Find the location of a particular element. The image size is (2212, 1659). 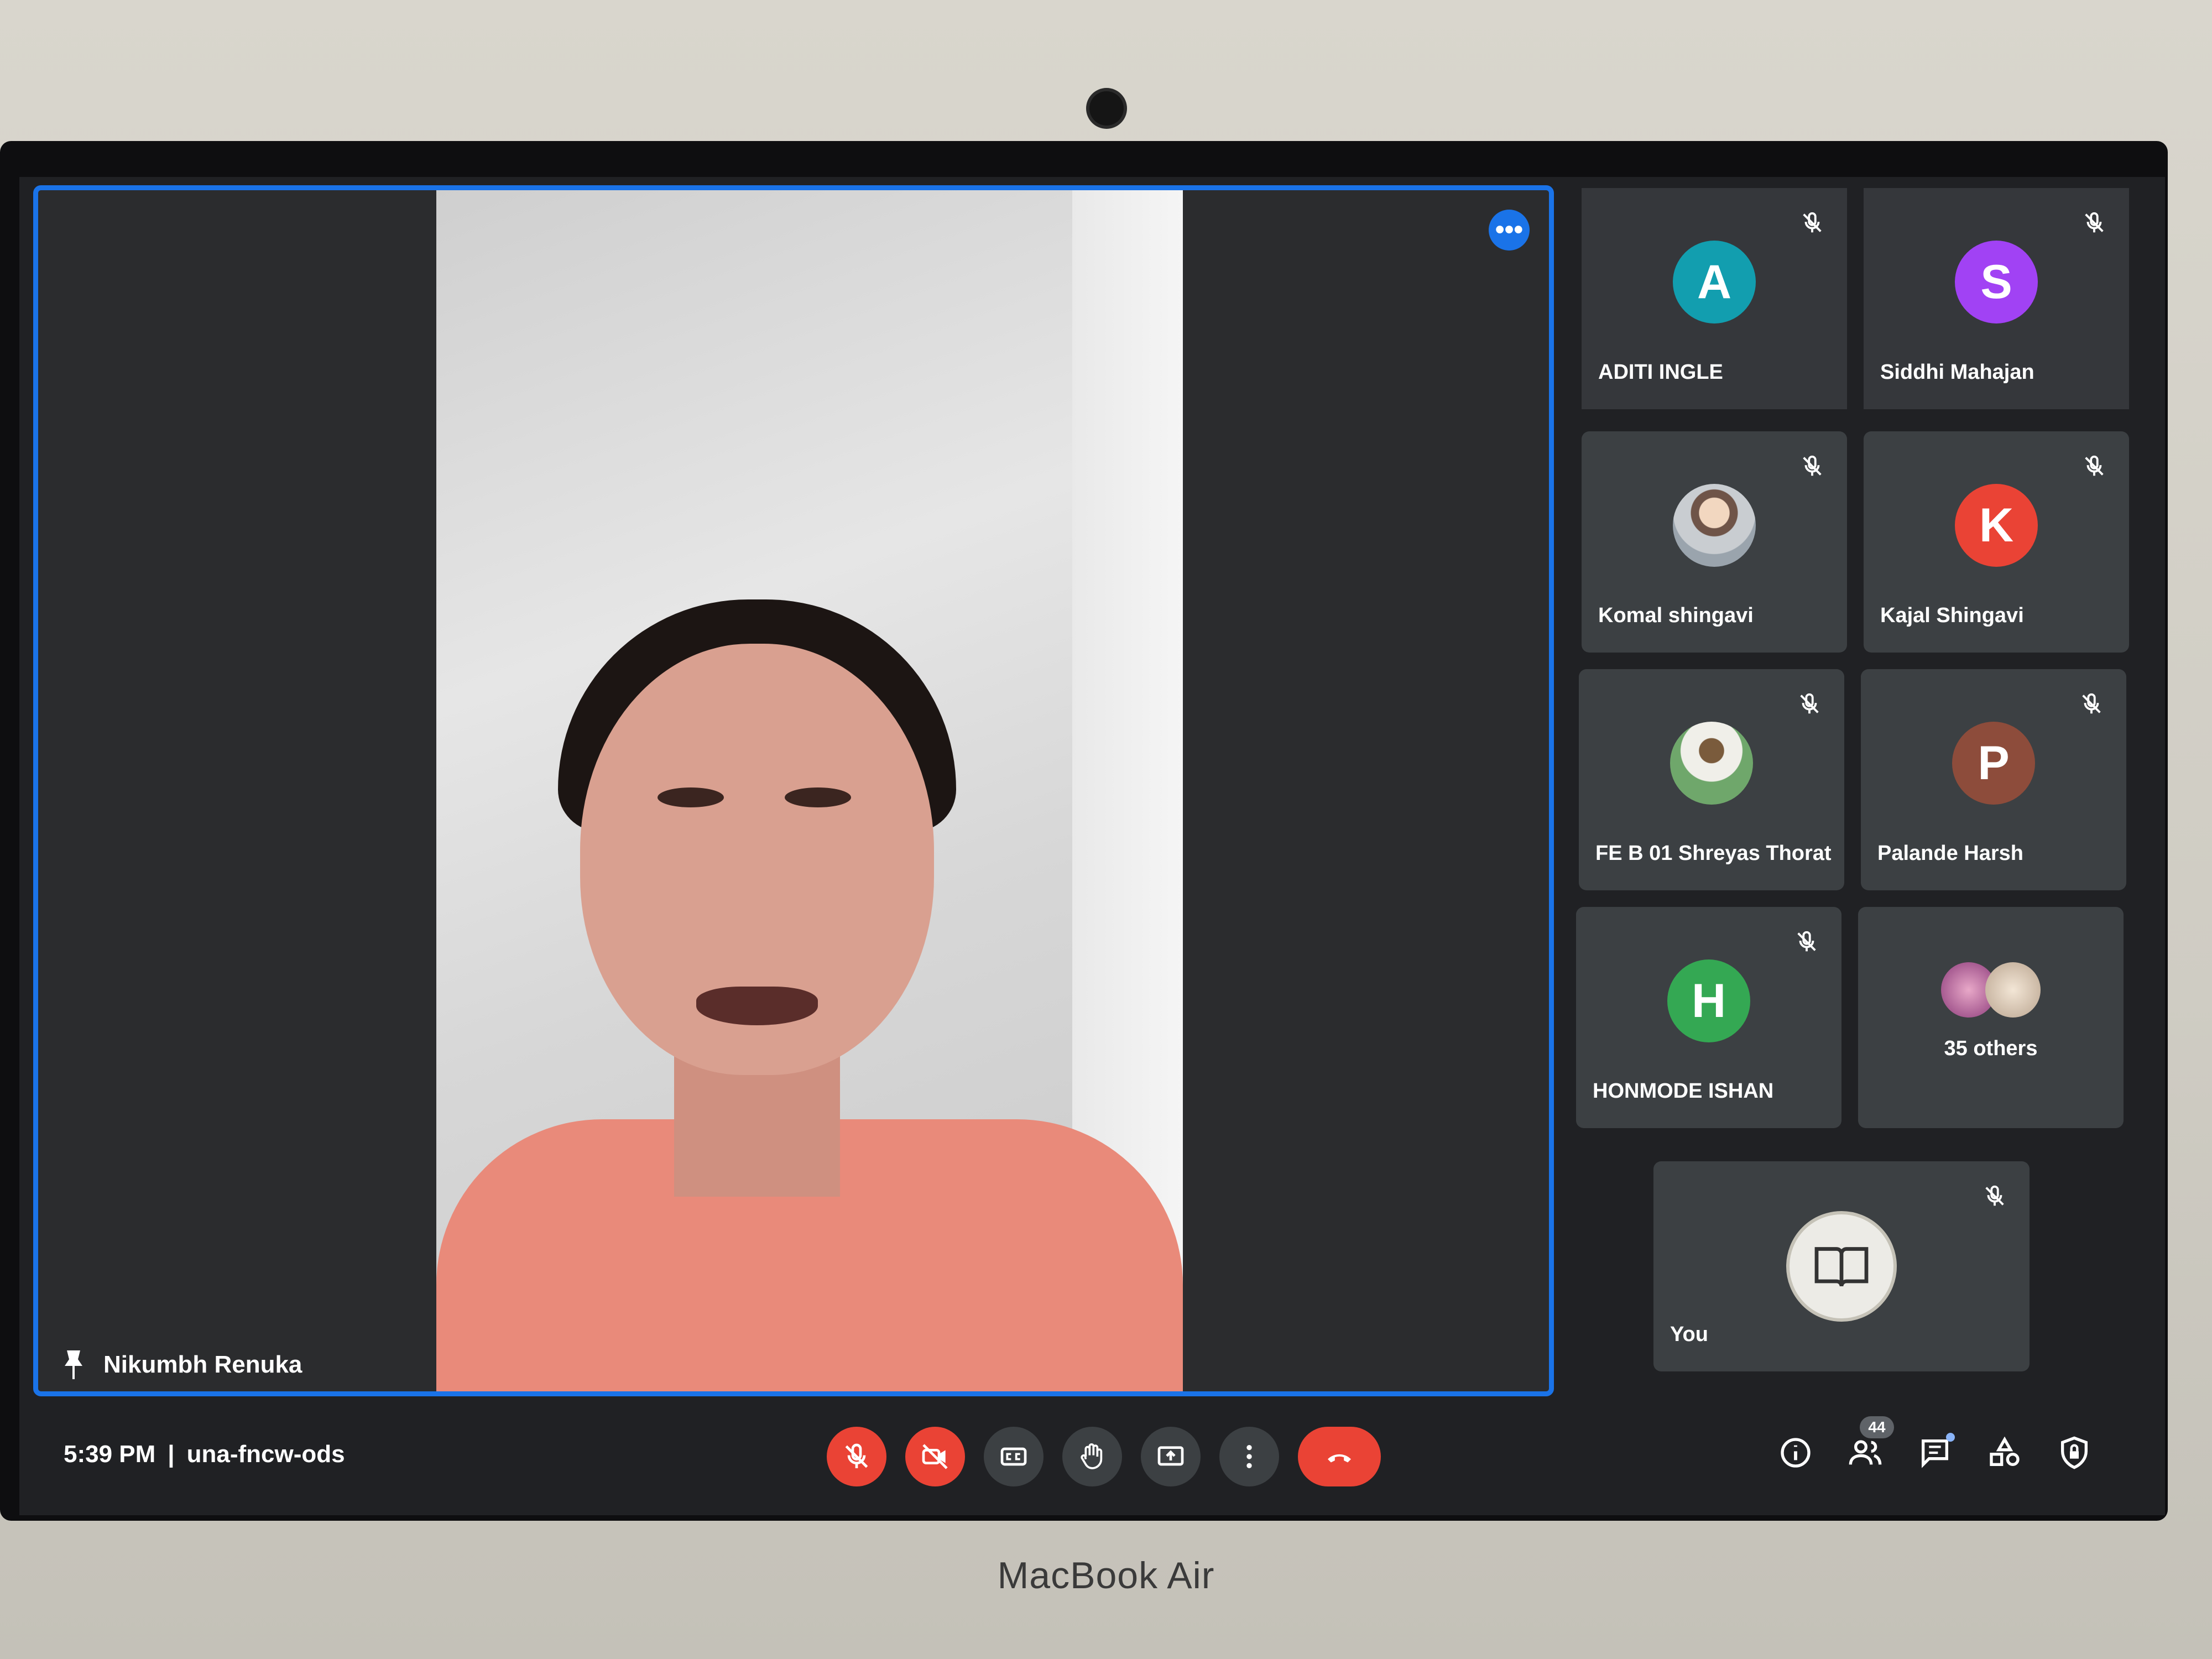

participant-tile: K Kajal Shingavi is located at coordinates (1996, 542).